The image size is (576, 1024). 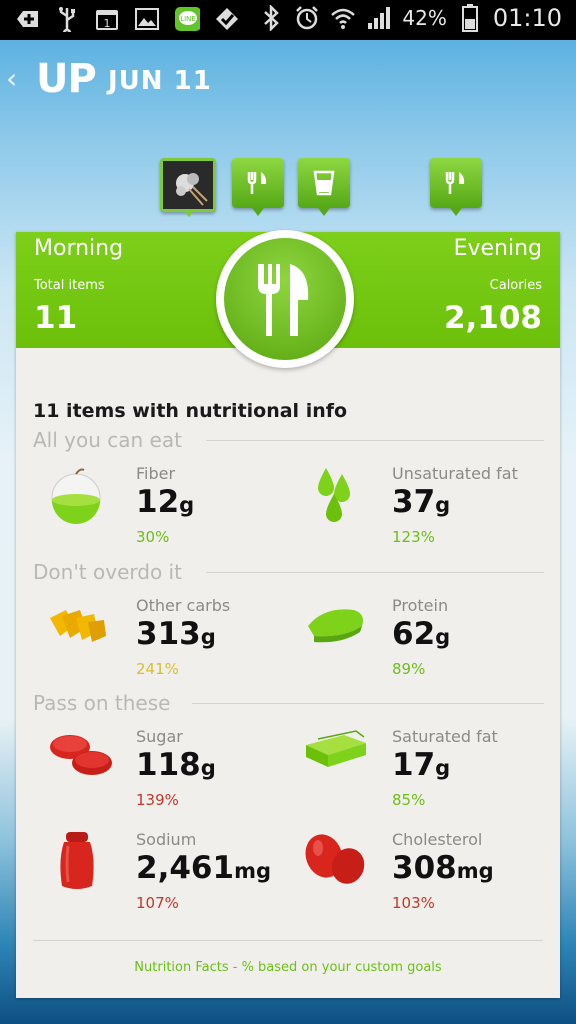 I want to click on calendar-icon: 1, so click(x=107, y=19).